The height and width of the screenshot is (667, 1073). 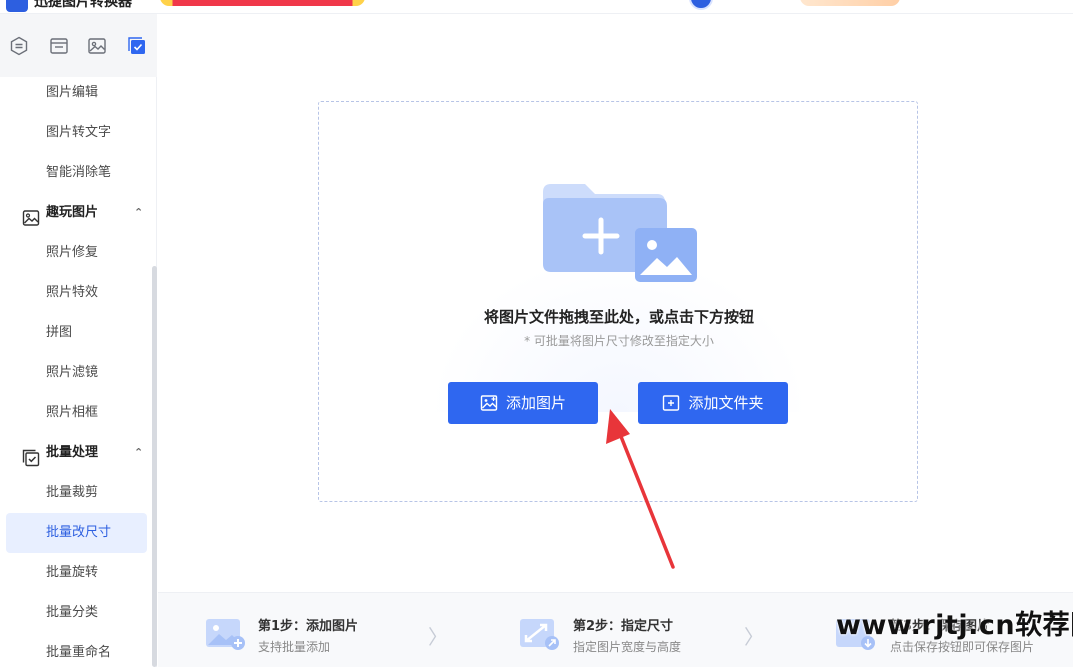 What do you see at coordinates (78, 45) in the screenshot?
I see `sidebar-tool-row` at bounding box center [78, 45].